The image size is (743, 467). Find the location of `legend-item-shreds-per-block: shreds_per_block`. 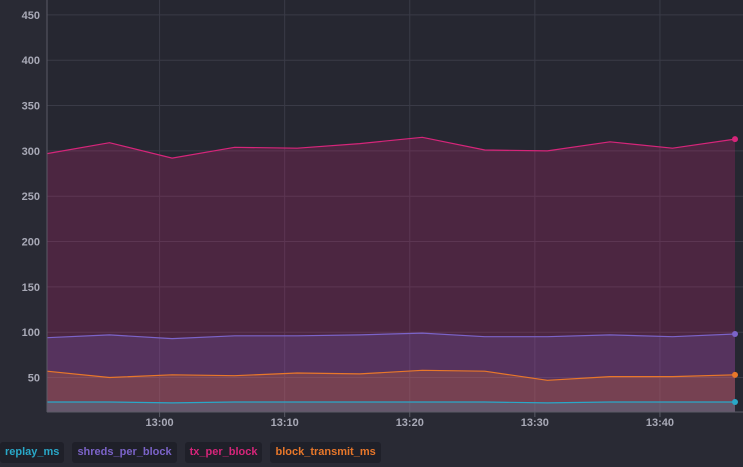

legend-item-shreds-per-block: shreds_per_block is located at coordinates (124, 452).